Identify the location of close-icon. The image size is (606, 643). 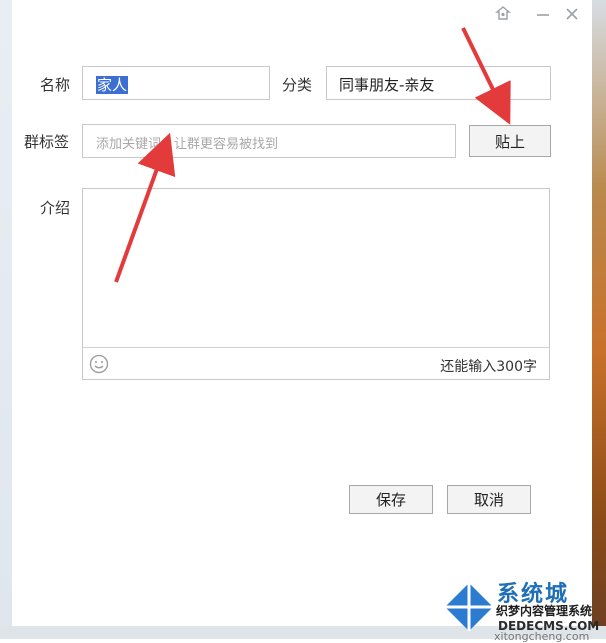
(572, 14).